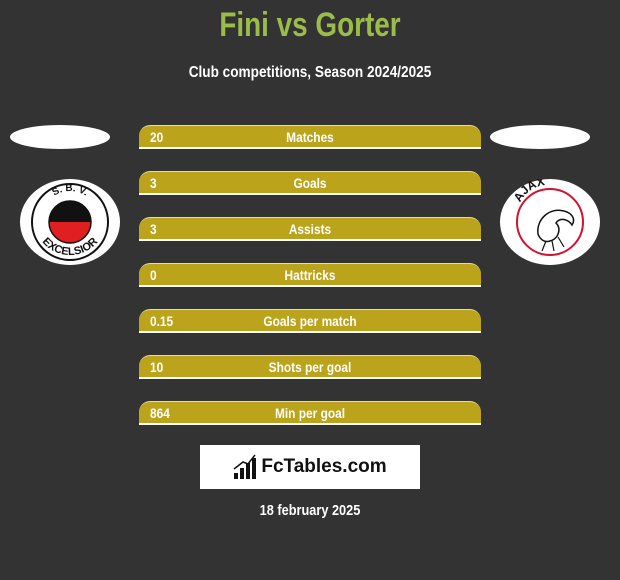  I want to click on stat-row-shots-per-goal: 10 Shots per goal, so click(310, 367).